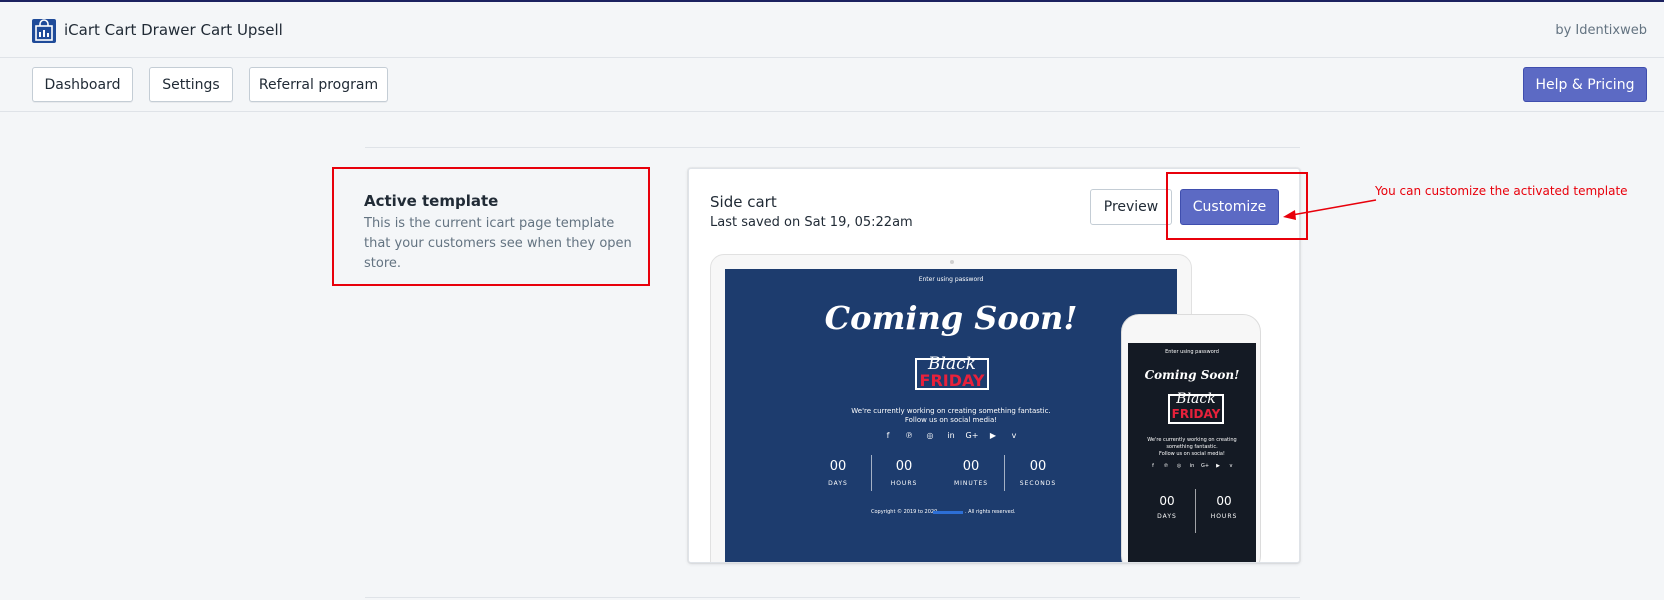 The height and width of the screenshot is (600, 1664). Describe the element at coordinates (1196, 399) in the screenshot. I see `badge-top-text: Black` at that location.